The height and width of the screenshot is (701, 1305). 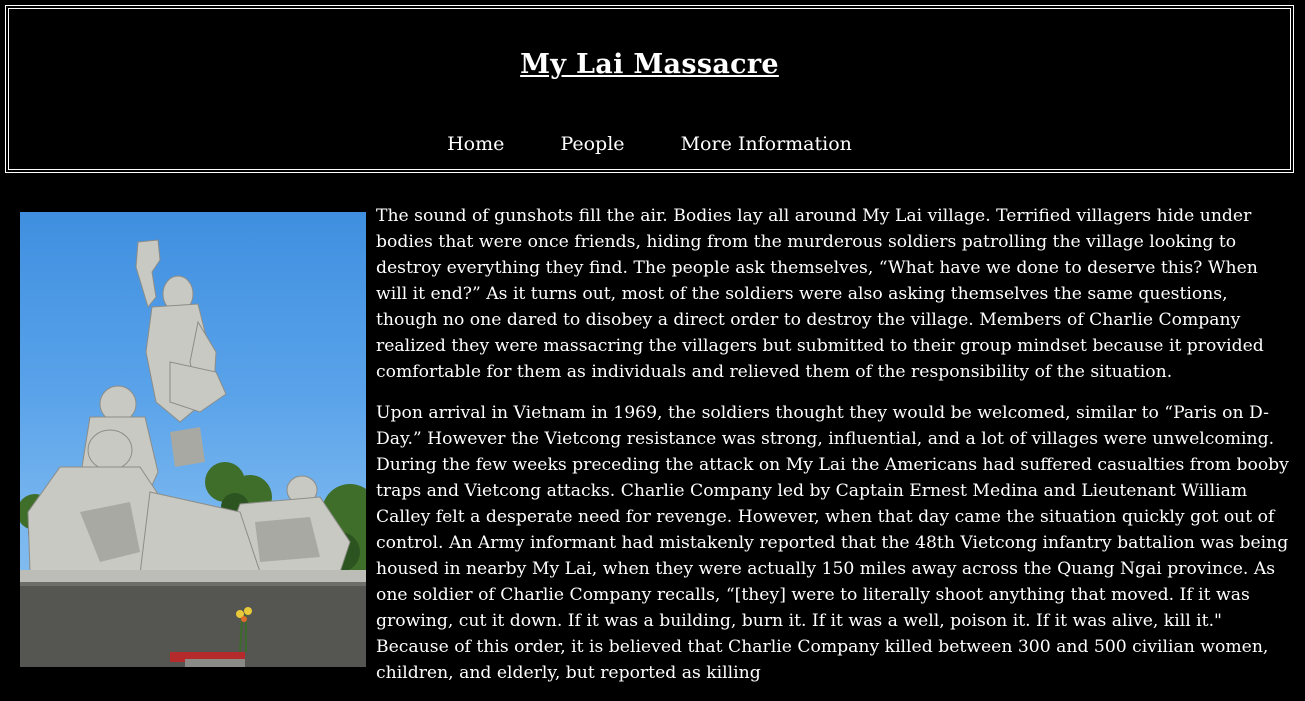 What do you see at coordinates (475, 144) in the screenshot?
I see `nav-link-home: Home` at bounding box center [475, 144].